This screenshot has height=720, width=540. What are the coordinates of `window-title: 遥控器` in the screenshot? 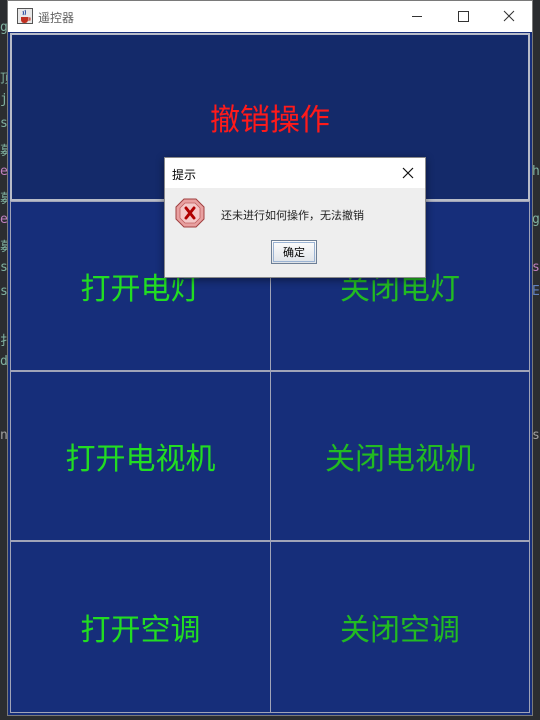 It's located at (56, 18).